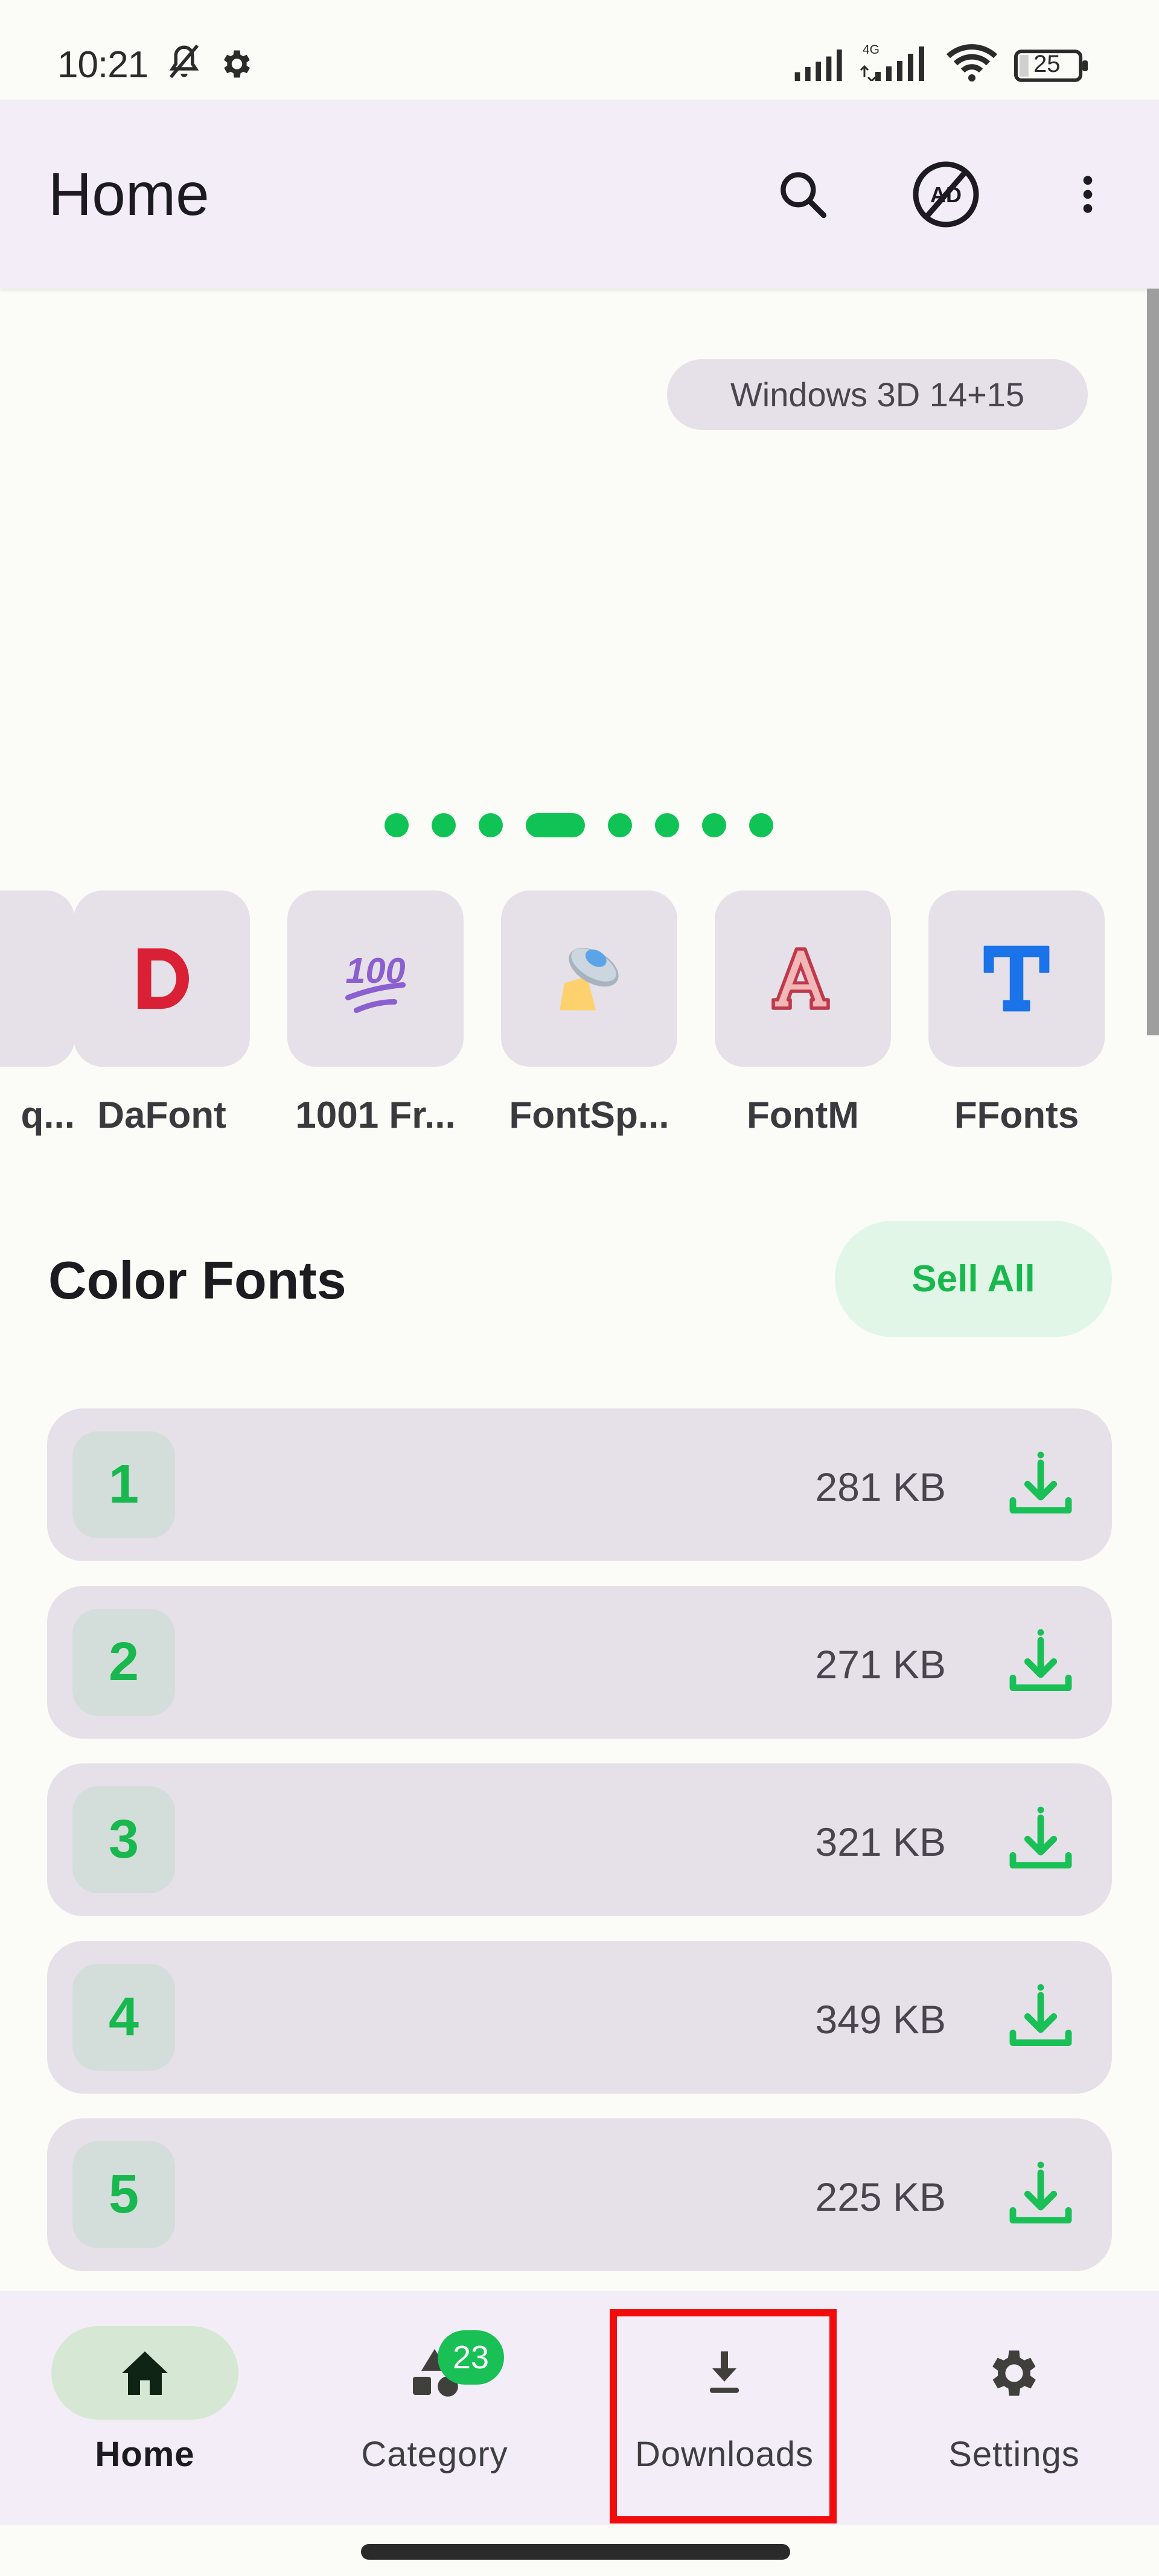 This screenshot has width=1159, height=2576. I want to click on font-file-size: 271 KB, so click(881, 1665).